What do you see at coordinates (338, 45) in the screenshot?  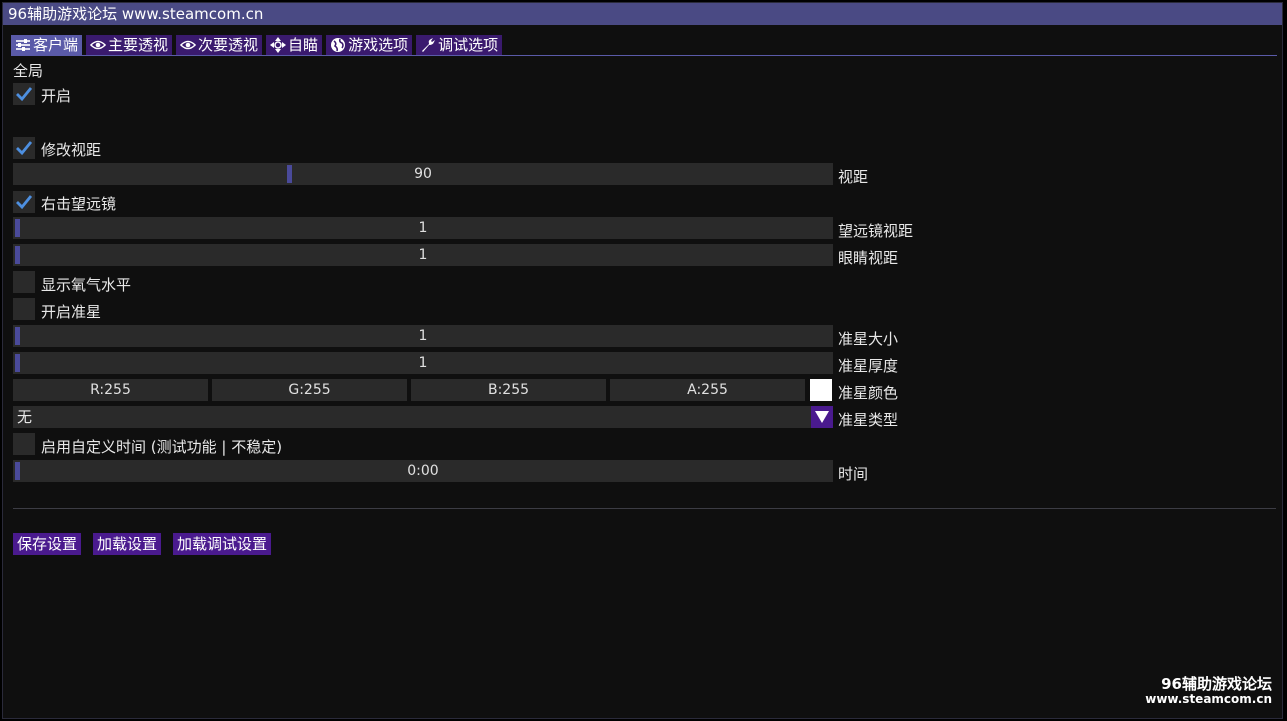 I see `globe-icon` at bounding box center [338, 45].